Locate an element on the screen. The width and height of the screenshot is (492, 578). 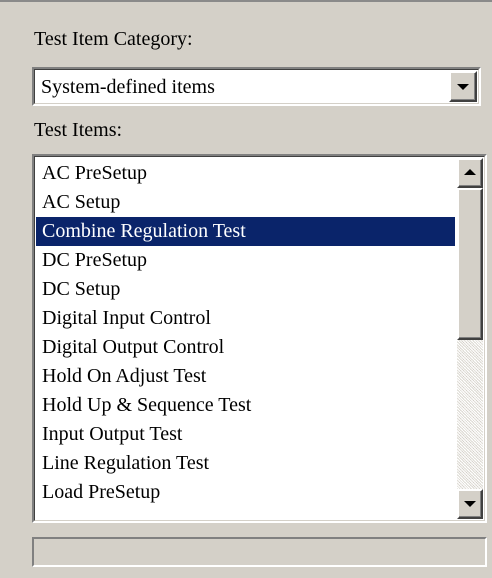
category-combobox: System-defined items is located at coordinates (256, 86).